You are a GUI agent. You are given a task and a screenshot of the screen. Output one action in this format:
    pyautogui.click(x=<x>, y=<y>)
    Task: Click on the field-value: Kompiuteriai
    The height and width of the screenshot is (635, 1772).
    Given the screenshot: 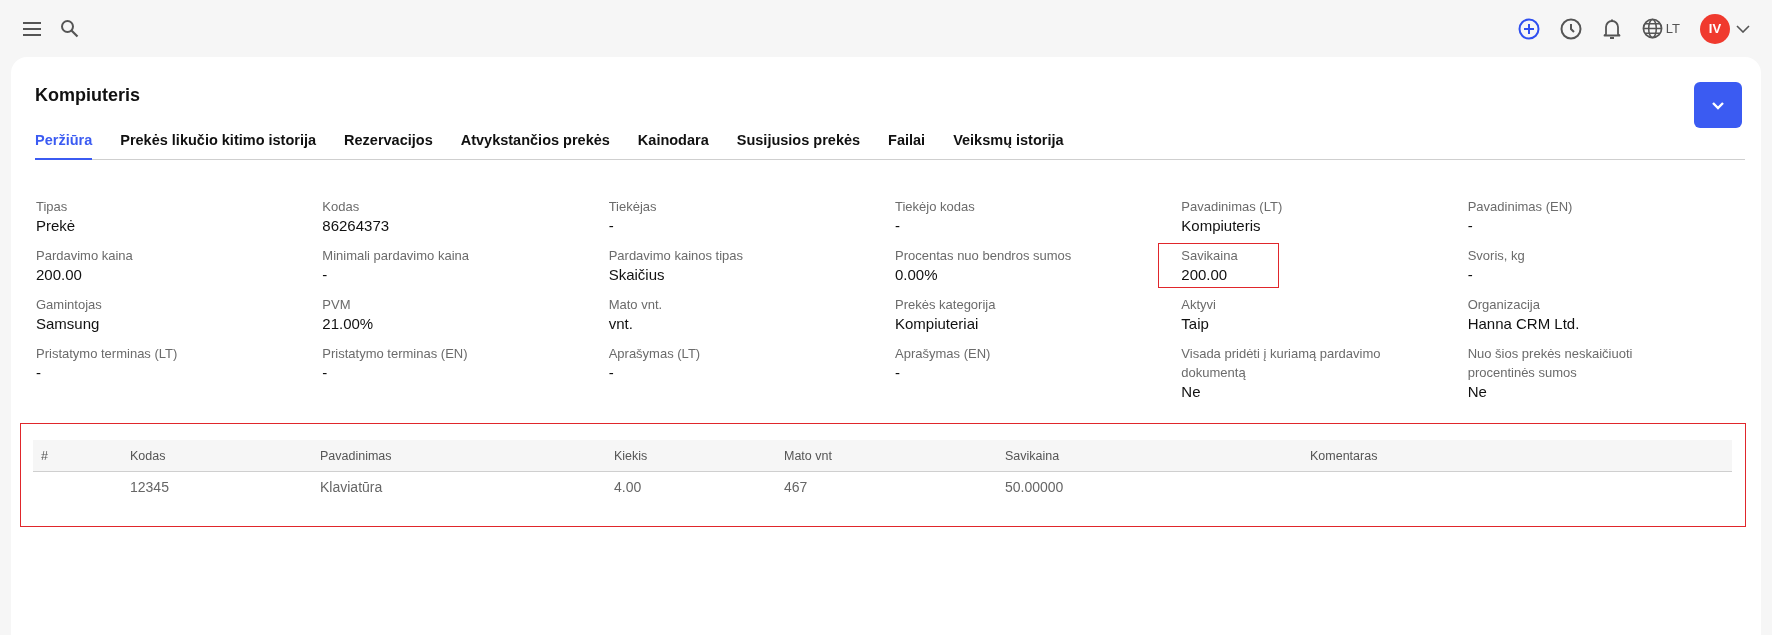 What is the action you would take?
    pyautogui.click(x=937, y=324)
    